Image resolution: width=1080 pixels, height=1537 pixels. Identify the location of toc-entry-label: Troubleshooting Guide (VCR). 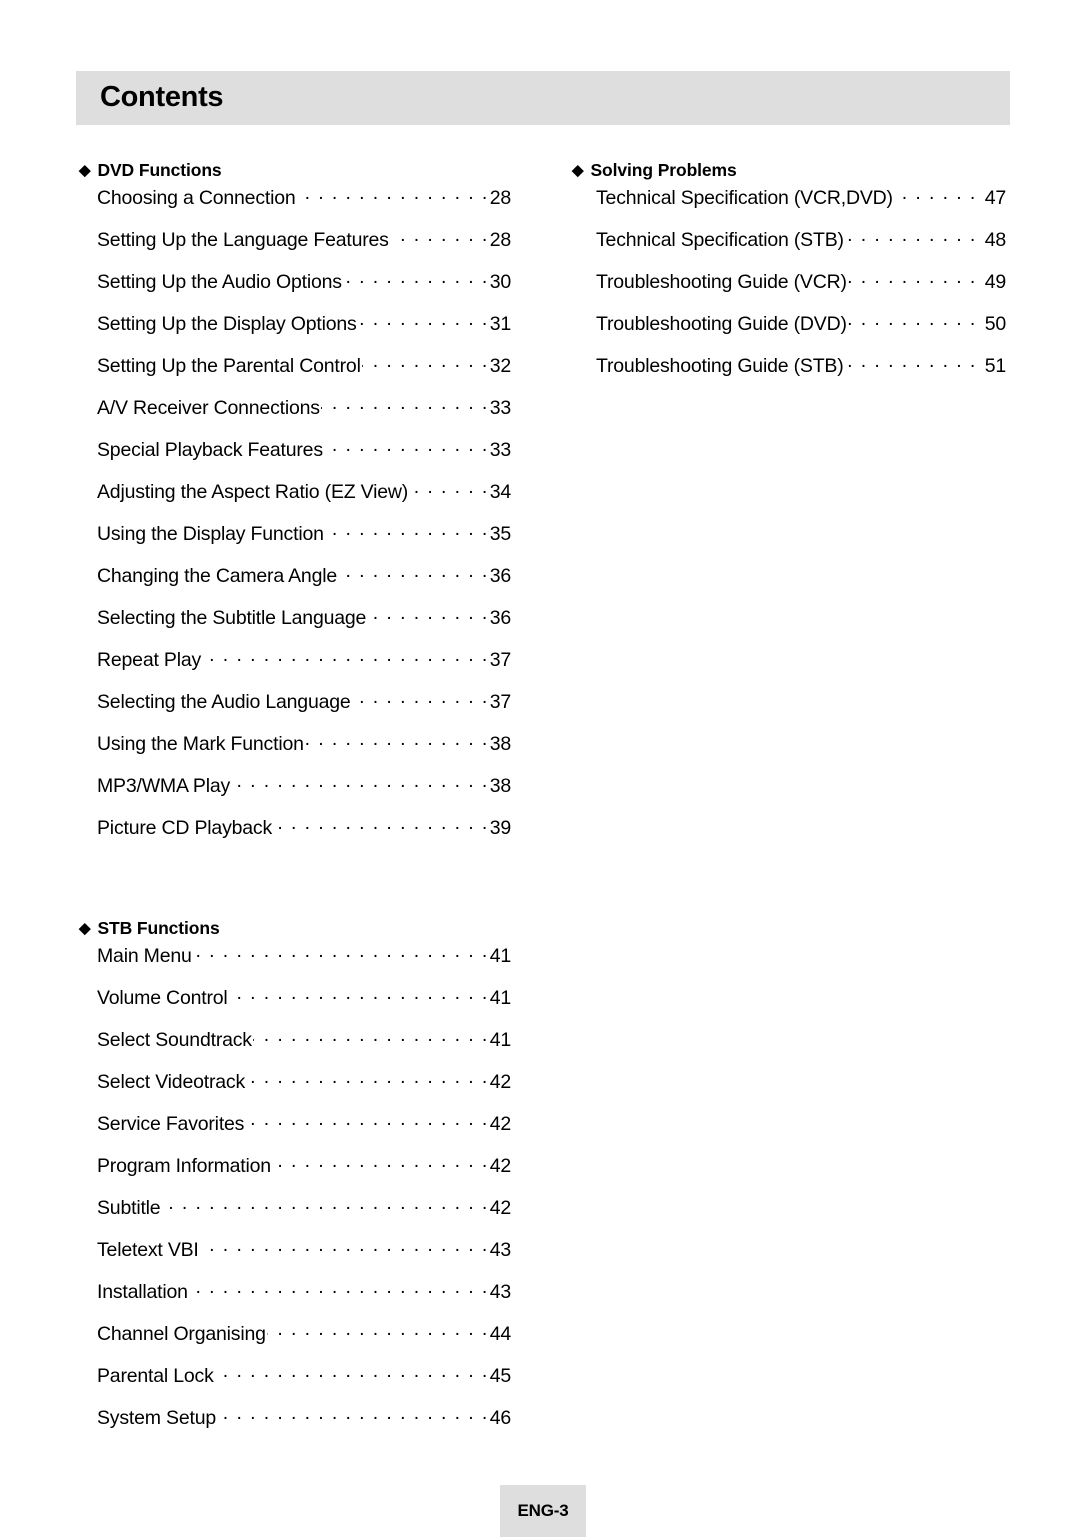
(721, 281).